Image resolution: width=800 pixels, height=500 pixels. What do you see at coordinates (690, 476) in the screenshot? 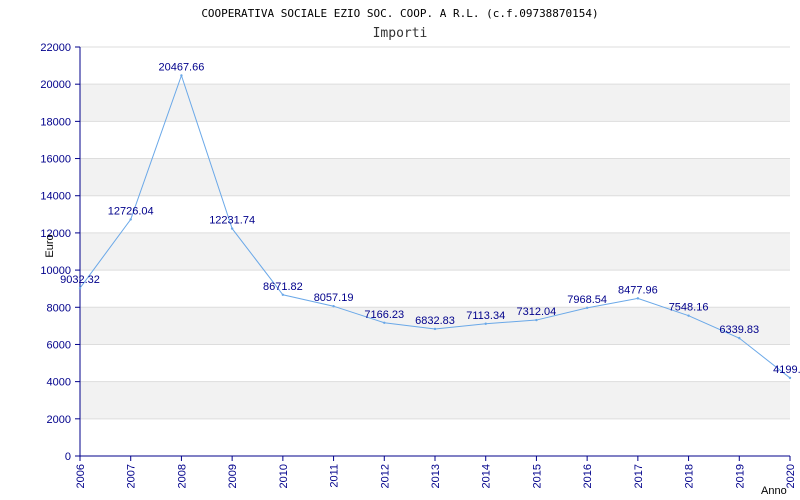
I see `x-tick-label: 2018` at bounding box center [690, 476].